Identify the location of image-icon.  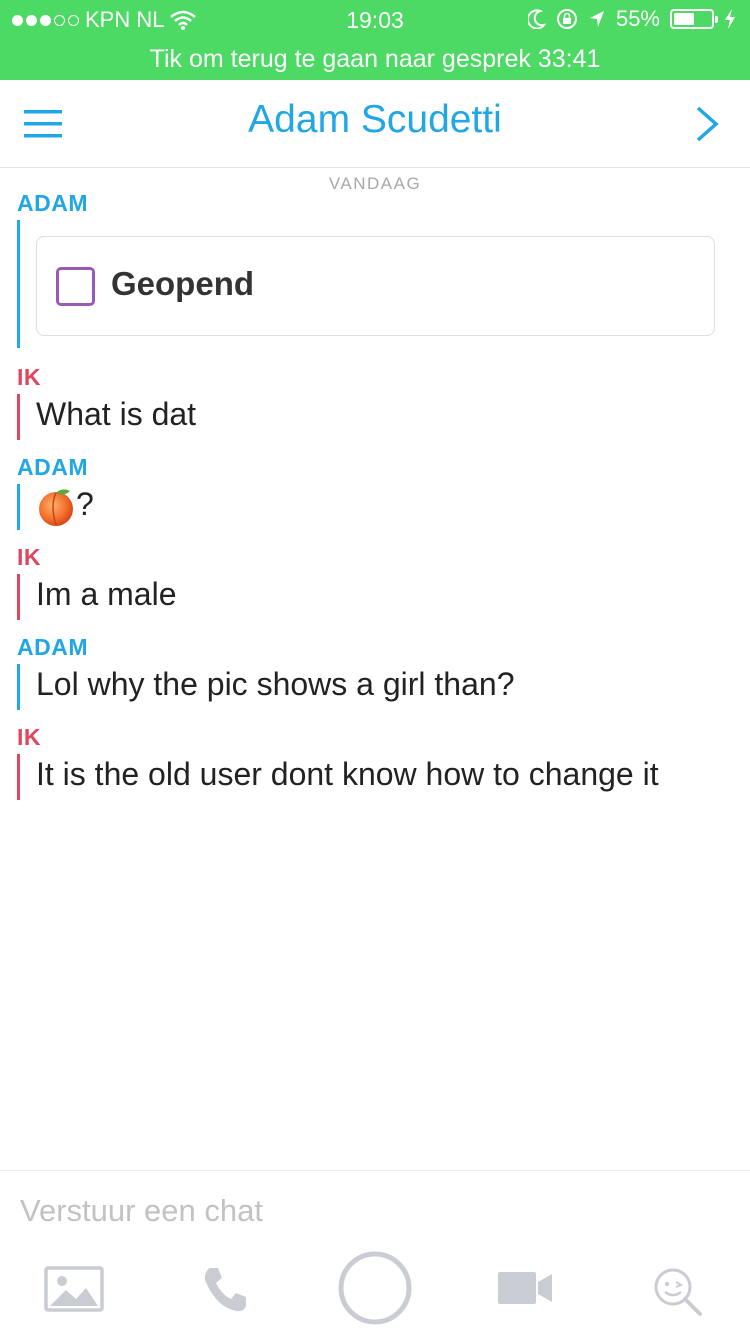
(74, 1289).